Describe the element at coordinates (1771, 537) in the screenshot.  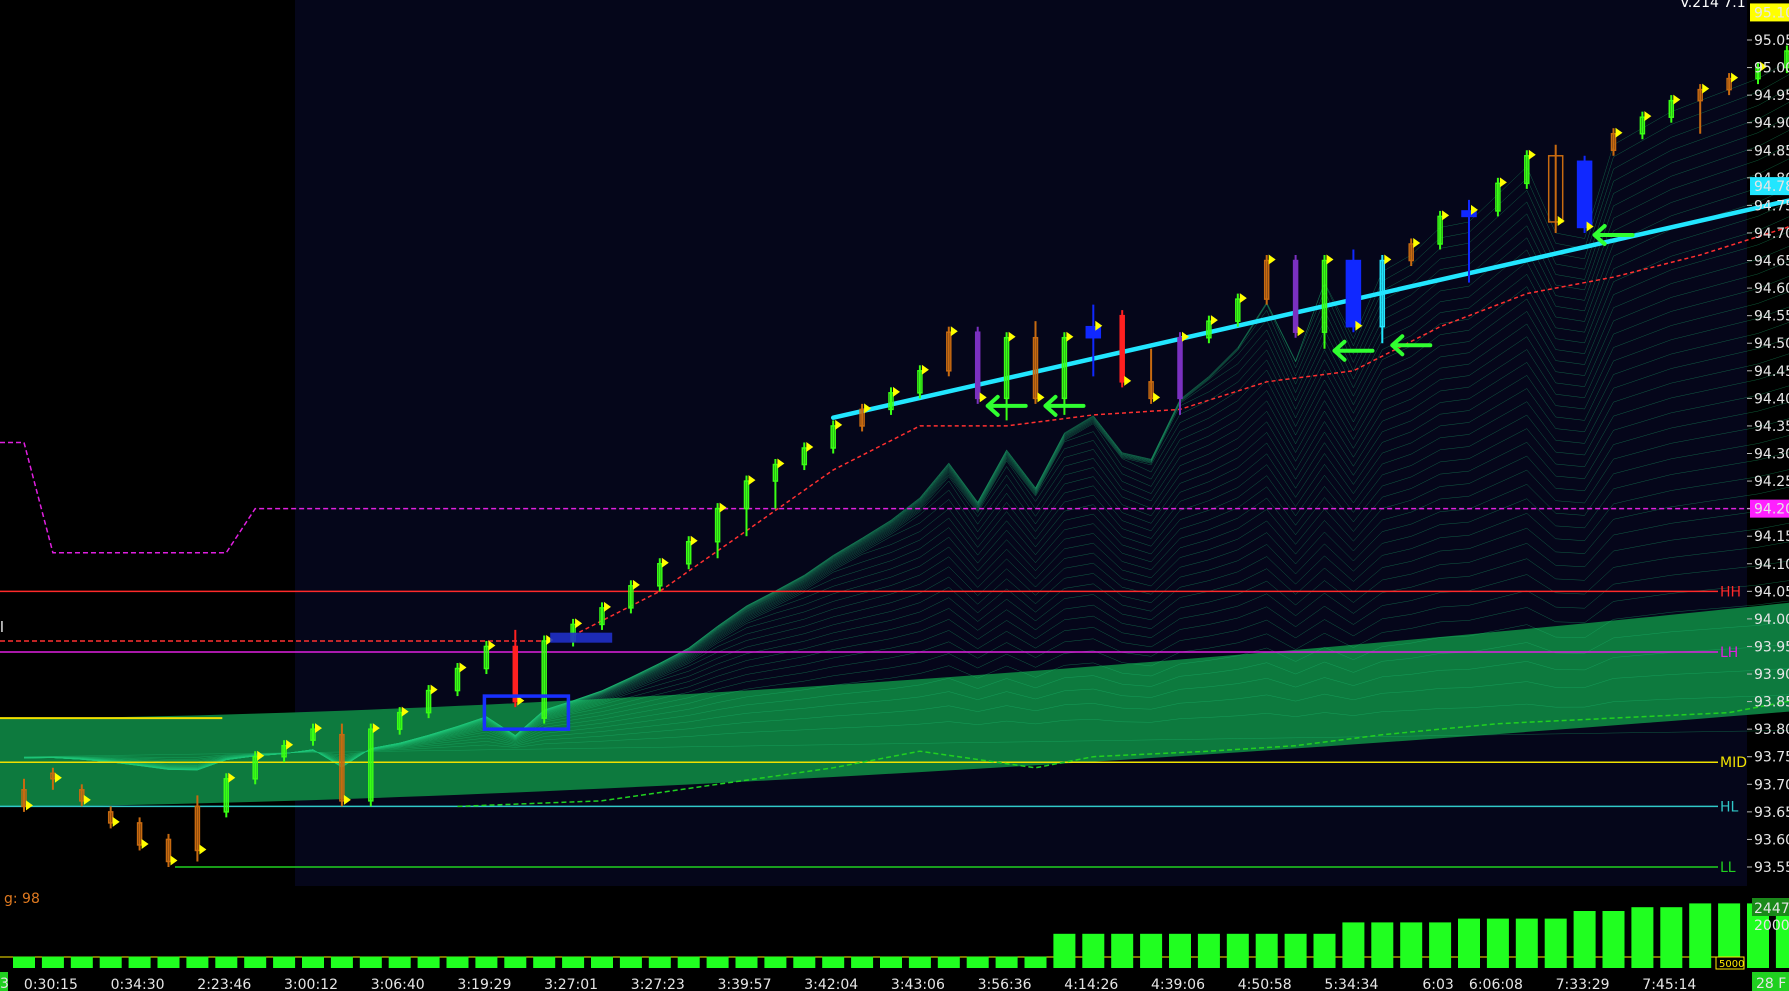
I see `y-tick-label: 94.15` at that location.